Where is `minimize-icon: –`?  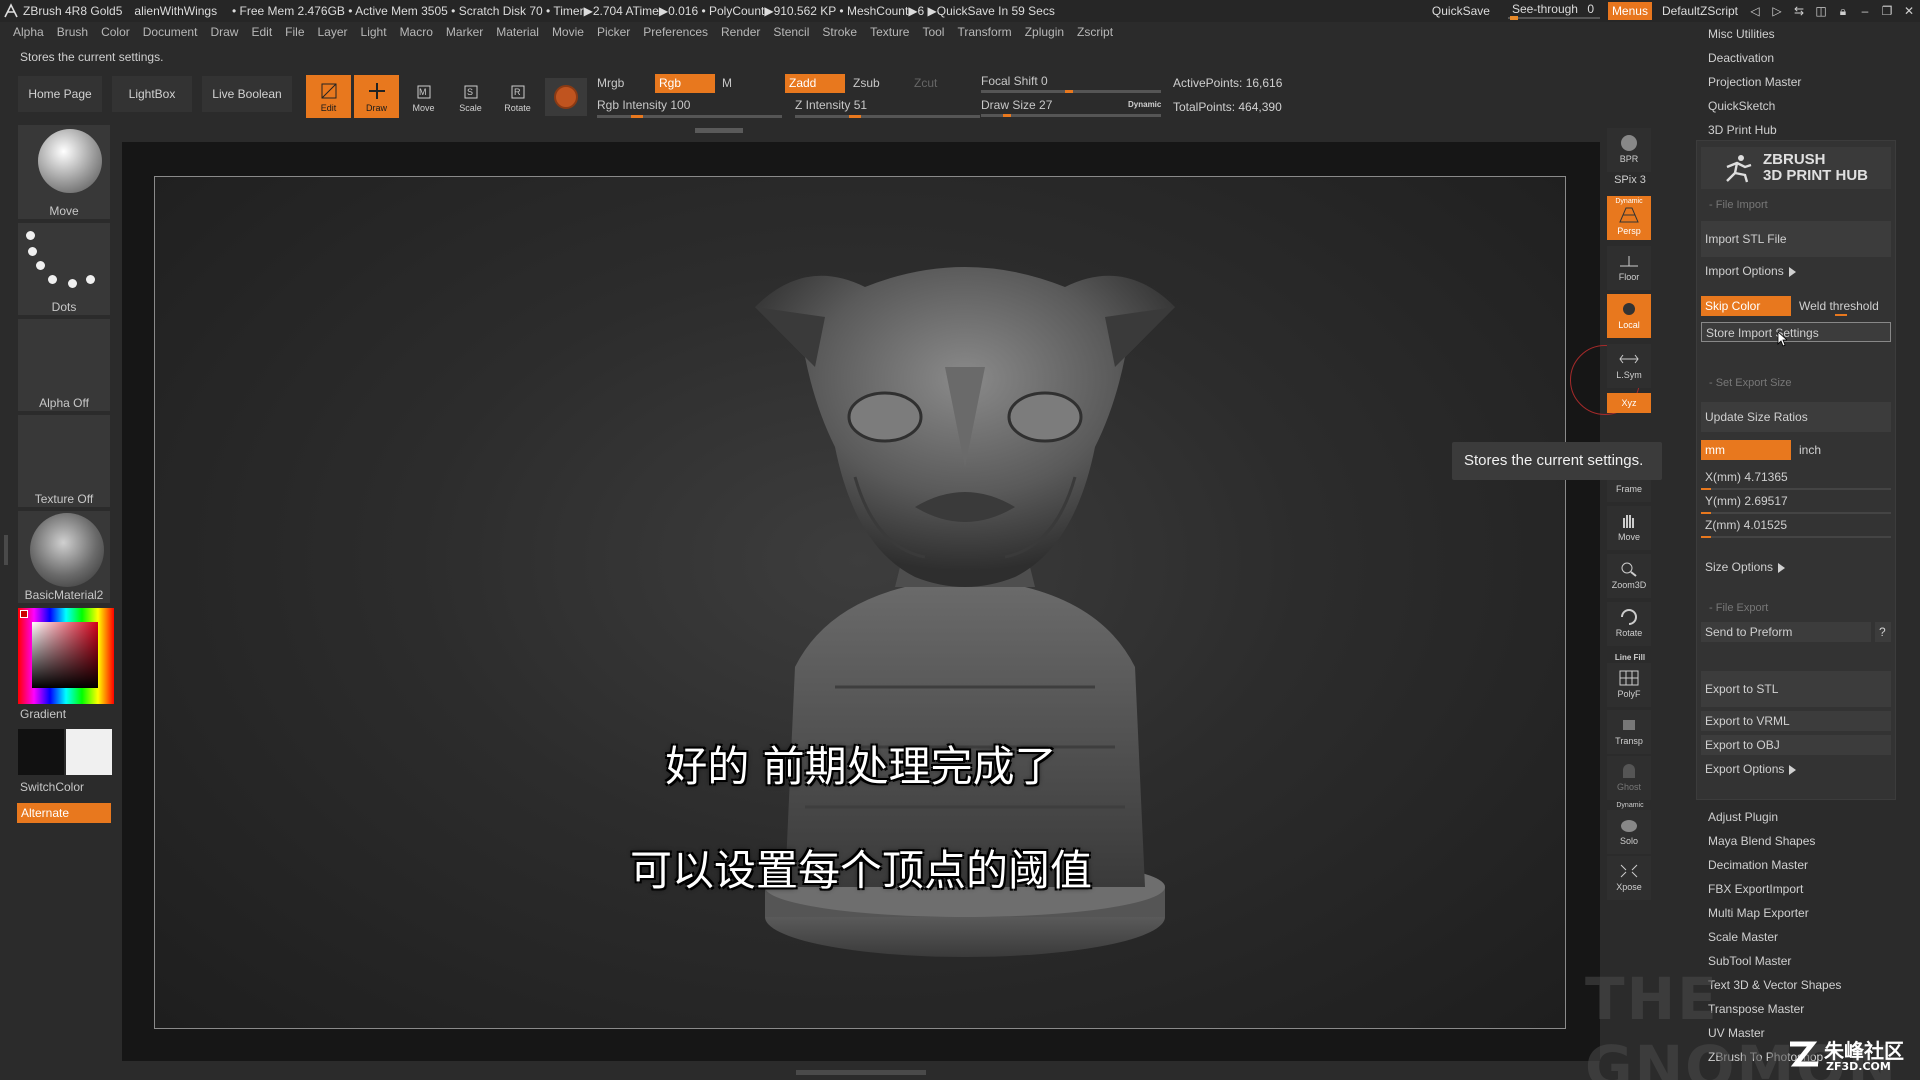
minimize-icon: – is located at coordinates (1865, 11).